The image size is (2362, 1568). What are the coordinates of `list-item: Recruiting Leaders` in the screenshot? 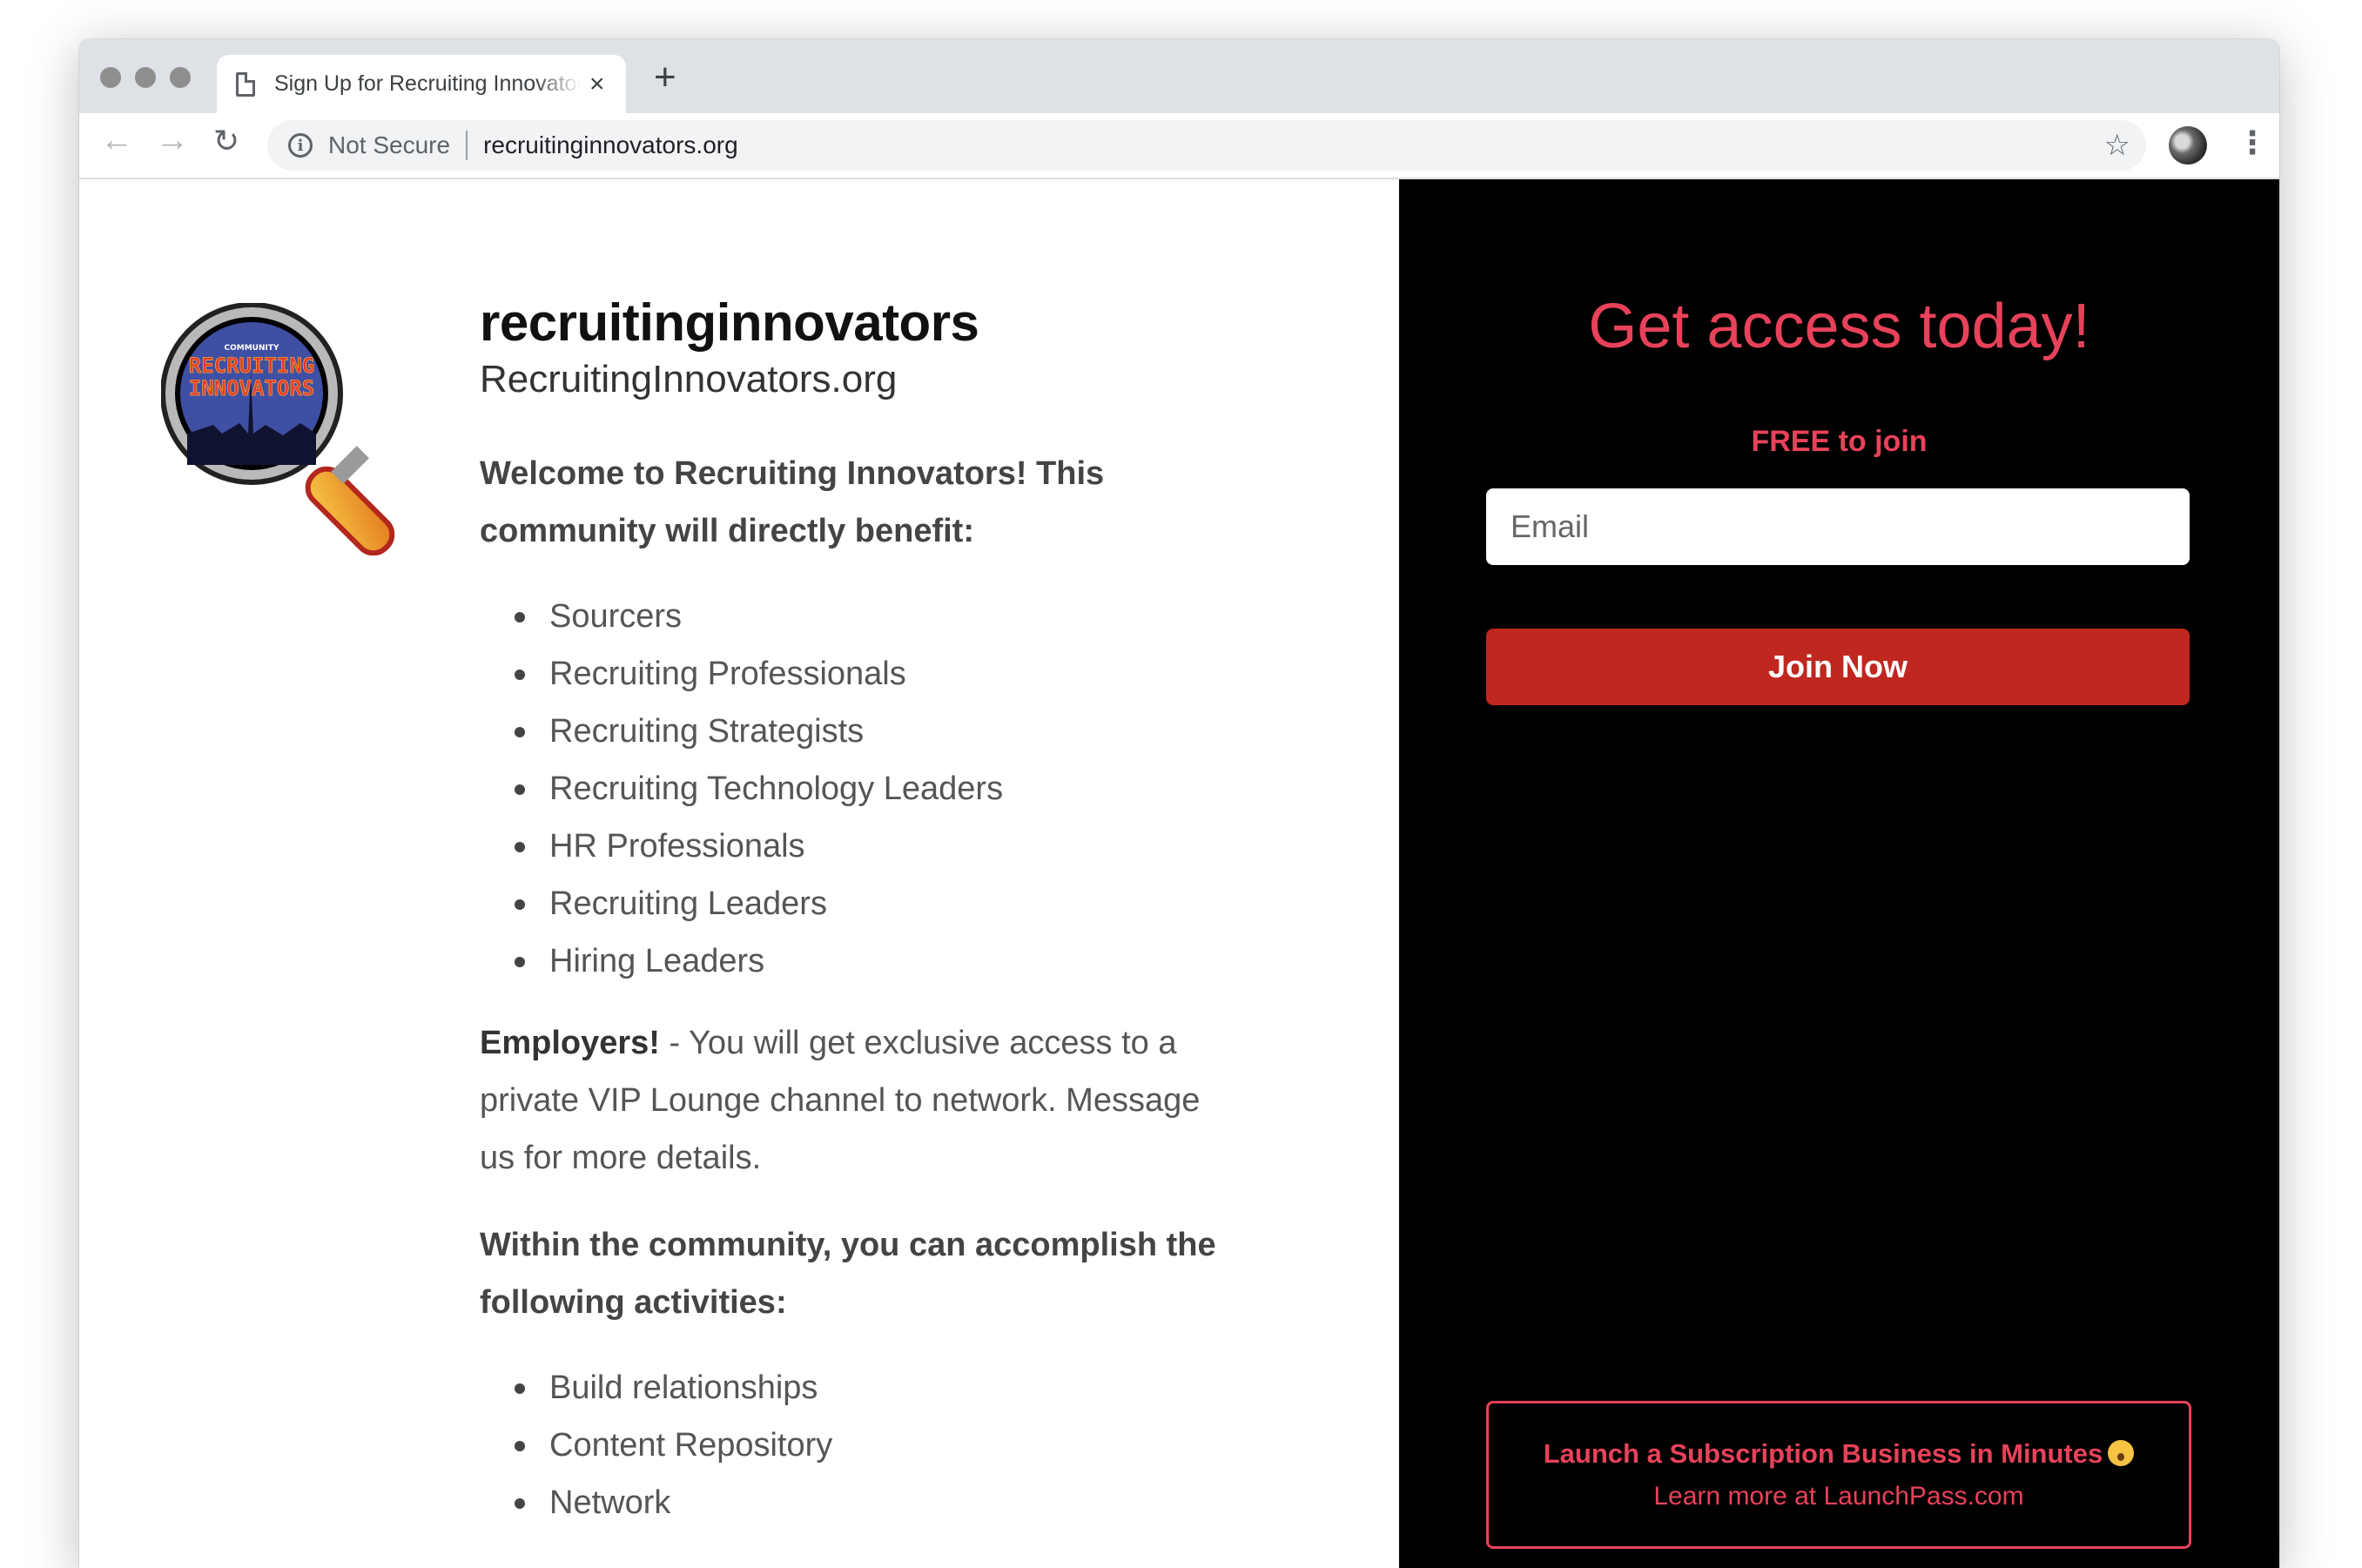 It's located at (889, 903).